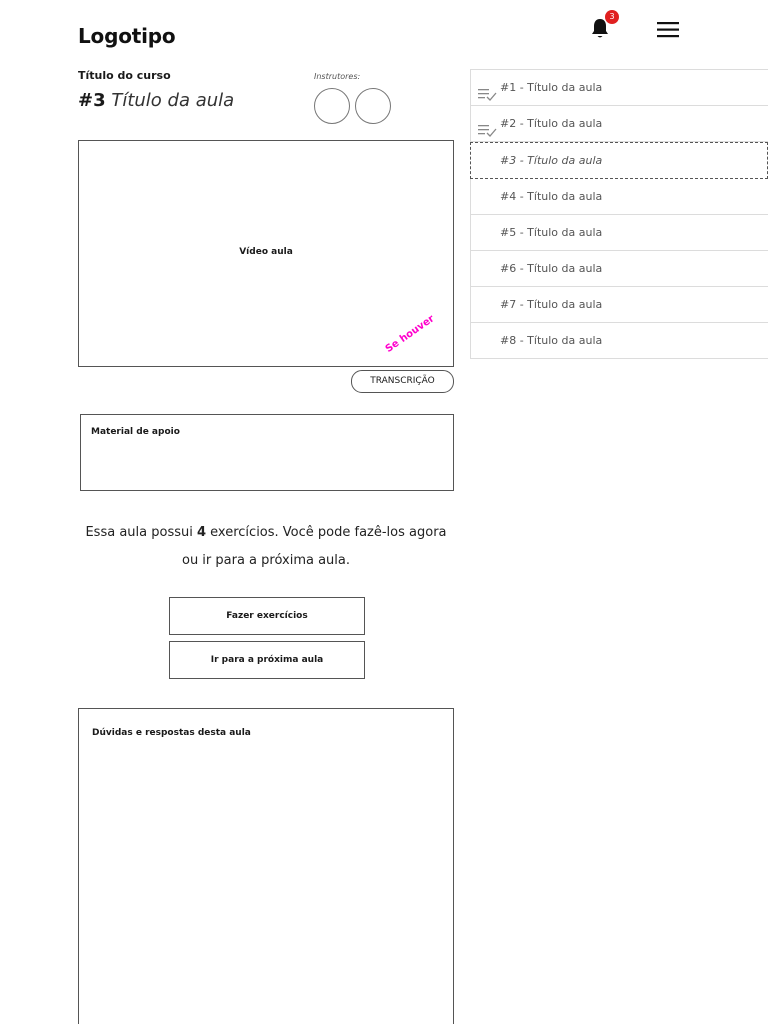  Describe the element at coordinates (337, 76) in the screenshot. I see `instructors-label: Instrutores:` at that location.